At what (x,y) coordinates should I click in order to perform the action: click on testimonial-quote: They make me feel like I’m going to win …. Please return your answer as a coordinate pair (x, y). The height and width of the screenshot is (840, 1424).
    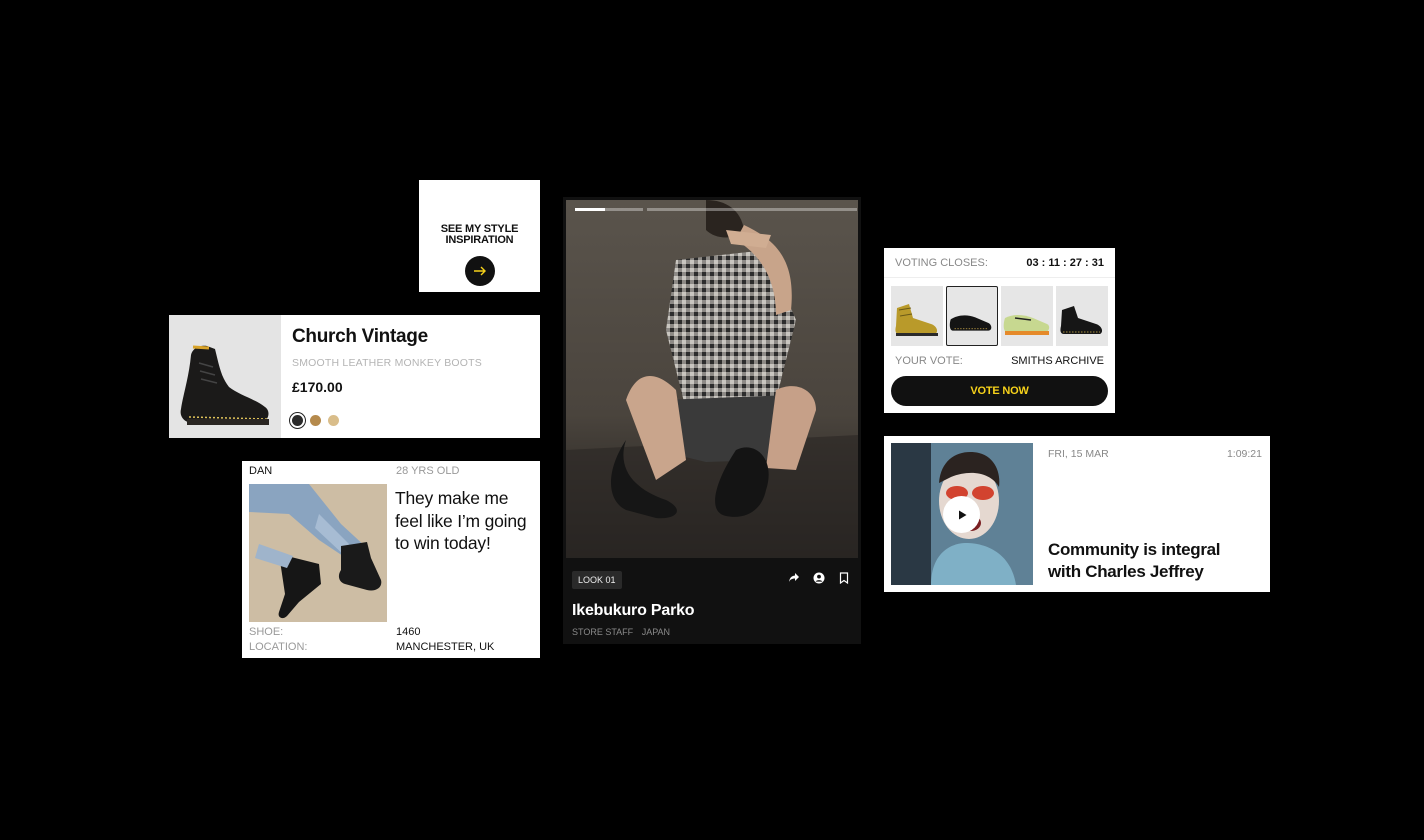
    Looking at the image, I should click on (461, 520).